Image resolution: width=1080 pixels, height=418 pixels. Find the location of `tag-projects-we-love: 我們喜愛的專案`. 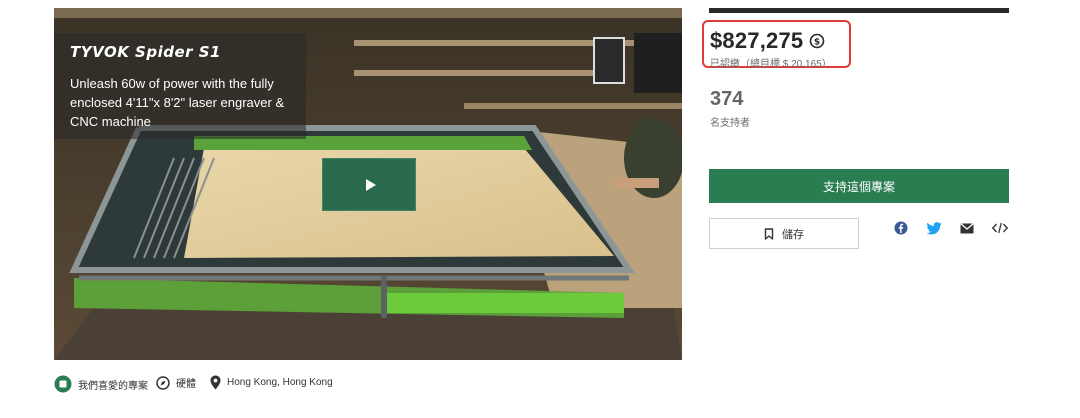

tag-projects-we-love: 我們喜愛的專案 is located at coordinates (101, 384).